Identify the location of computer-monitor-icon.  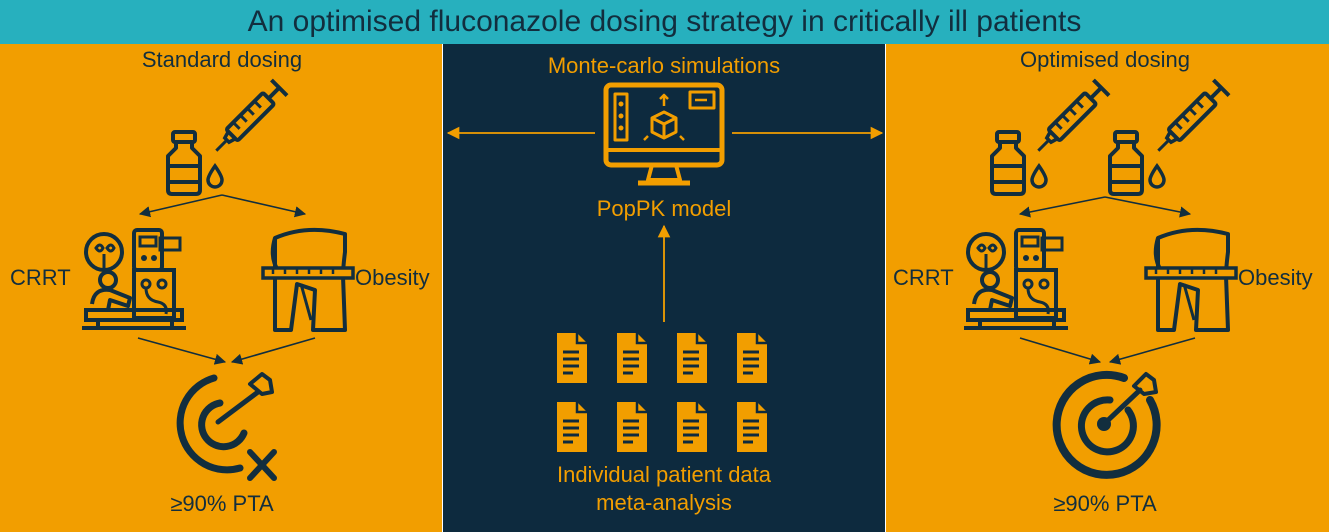
(664, 134).